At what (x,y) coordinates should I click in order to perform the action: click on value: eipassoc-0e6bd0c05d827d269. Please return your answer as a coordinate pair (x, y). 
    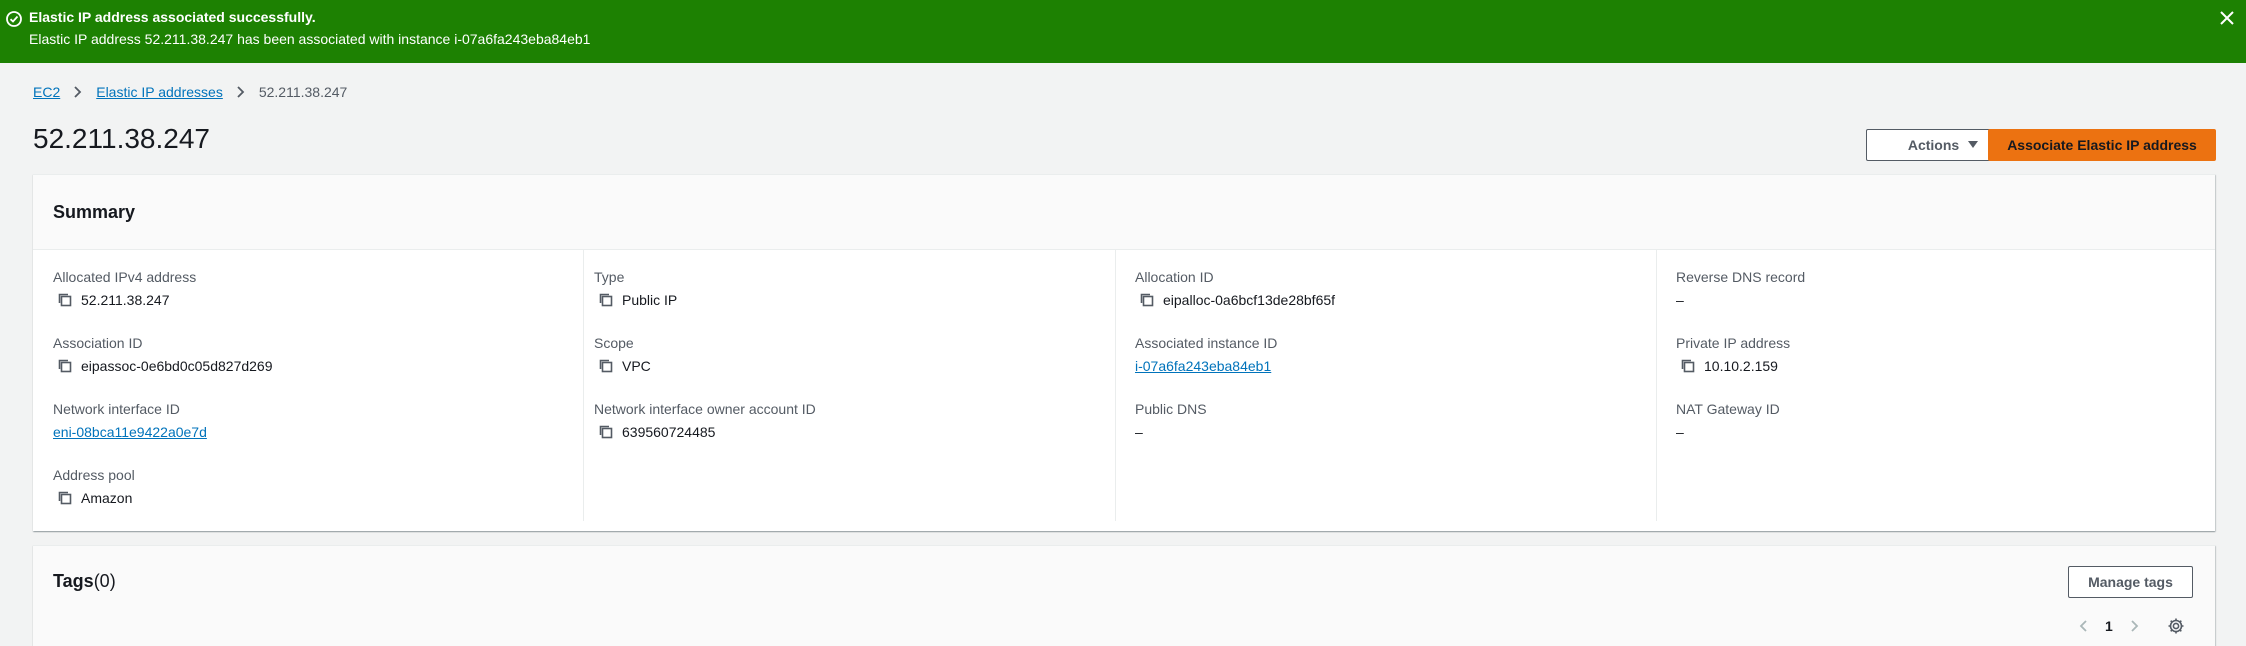
    Looking at the image, I should click on (177, 366).